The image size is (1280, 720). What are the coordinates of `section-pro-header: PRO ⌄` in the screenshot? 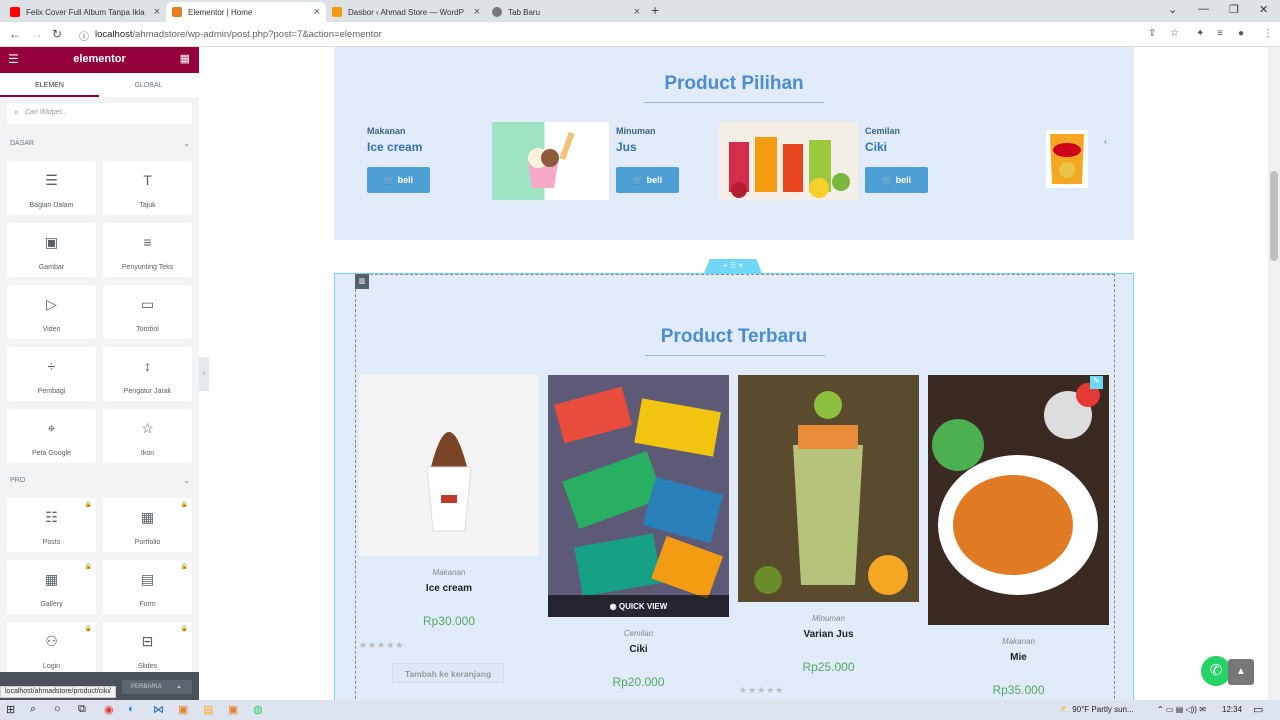 It's located at (100, 480).